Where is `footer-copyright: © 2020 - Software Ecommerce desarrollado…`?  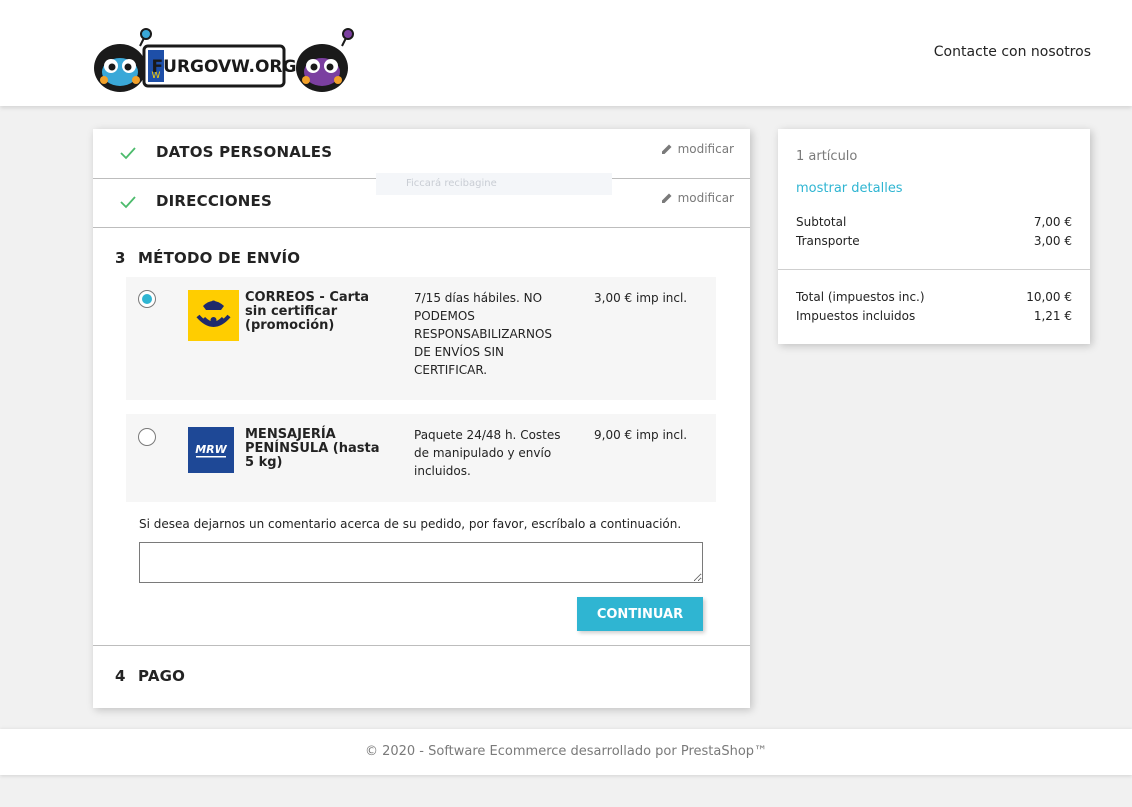
footer-copyright: © 2020 - Software Ecommerce desarrollado… is located at coordinates (566, 751).